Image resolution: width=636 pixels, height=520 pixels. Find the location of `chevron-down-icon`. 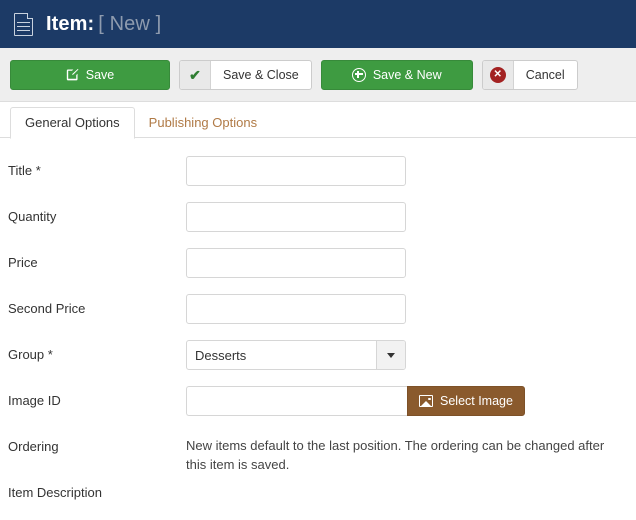

chevron-down-icon is located at coordinates (390, 355).